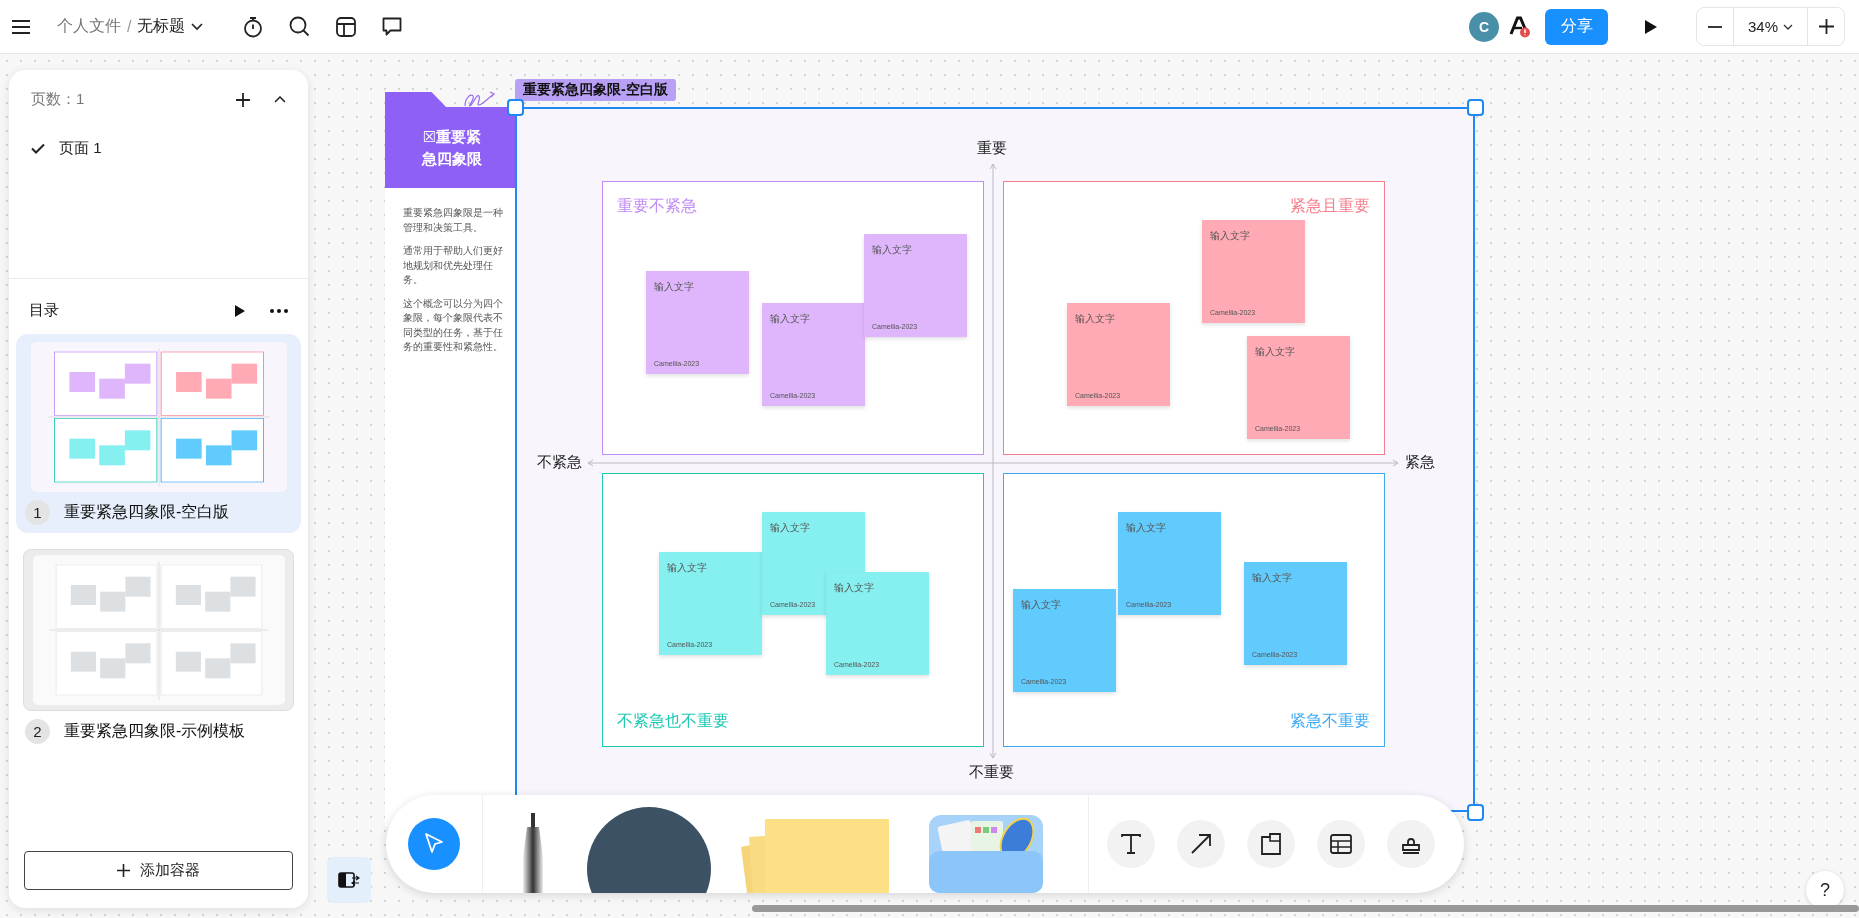 Image resolution: width=1859 pixels, height=918 pixels. What do you see at coordinates (453, 325) in the screenshot?
I see `info-paragraph: 这个概念可以分为四个象限，每个象限代表不同类型的任务，基于任务的重要性和紧急性。` at bounding box center [453, 325].